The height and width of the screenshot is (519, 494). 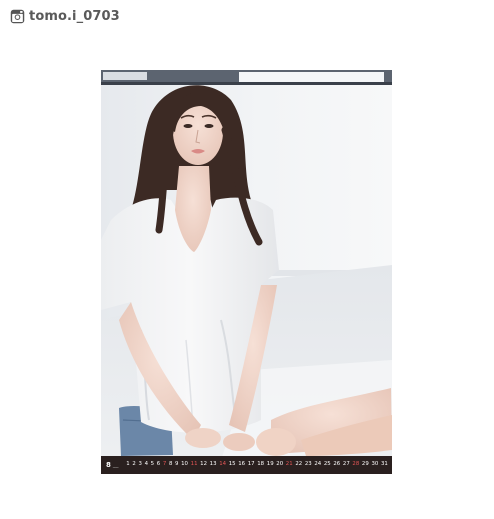 What do you see at coordinates (177, 464) in the screenshot?
I see `calendar-day: 9` at bounding box center [177, 464].